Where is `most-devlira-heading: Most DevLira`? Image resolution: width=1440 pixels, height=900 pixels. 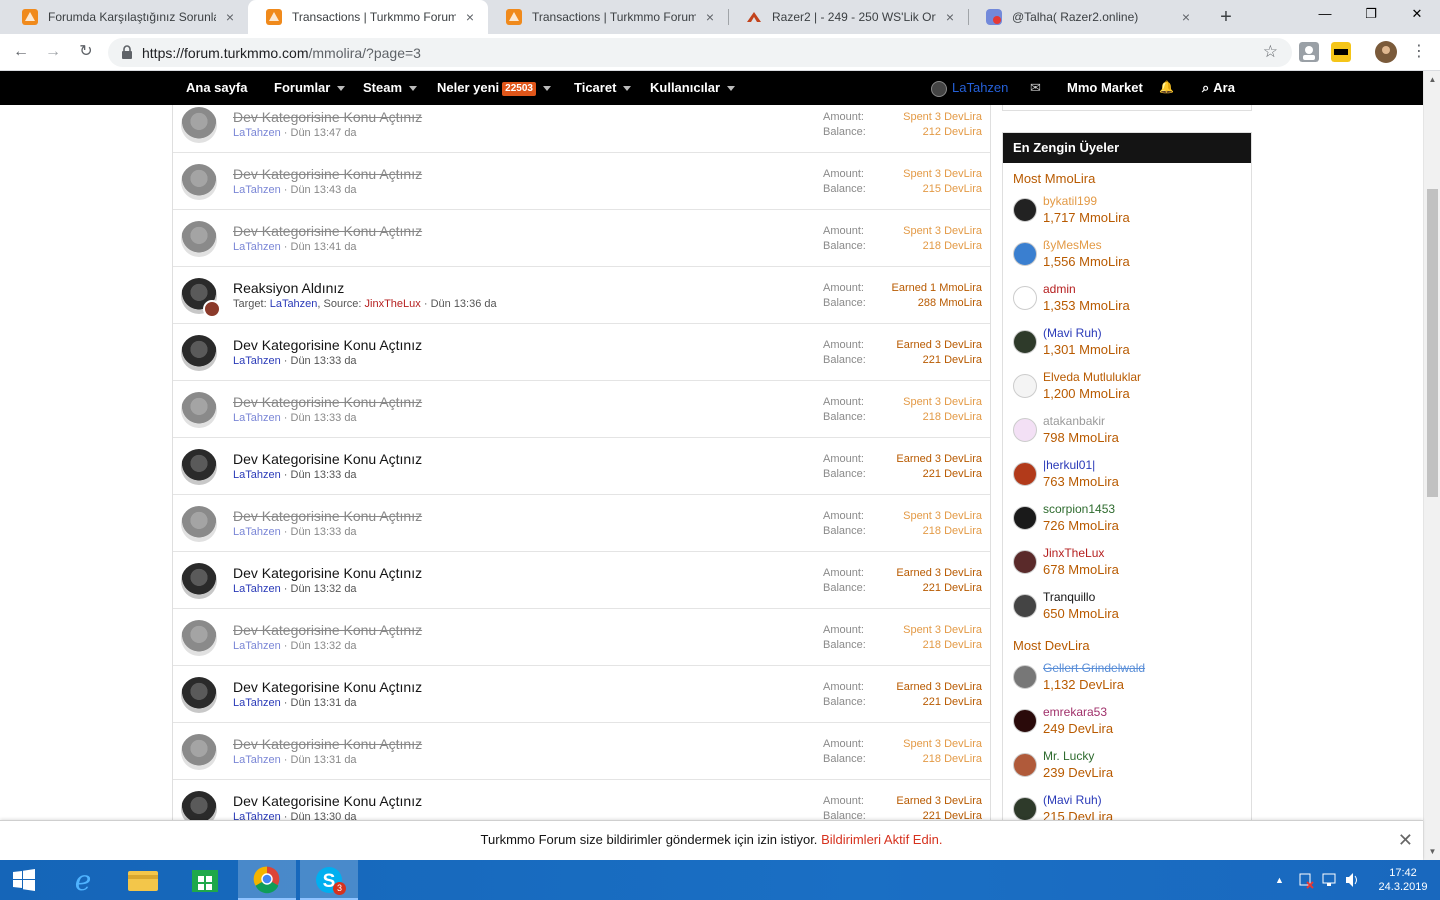 most-devlira-heading: Most DevLira is located at coordinates (1127, 643).